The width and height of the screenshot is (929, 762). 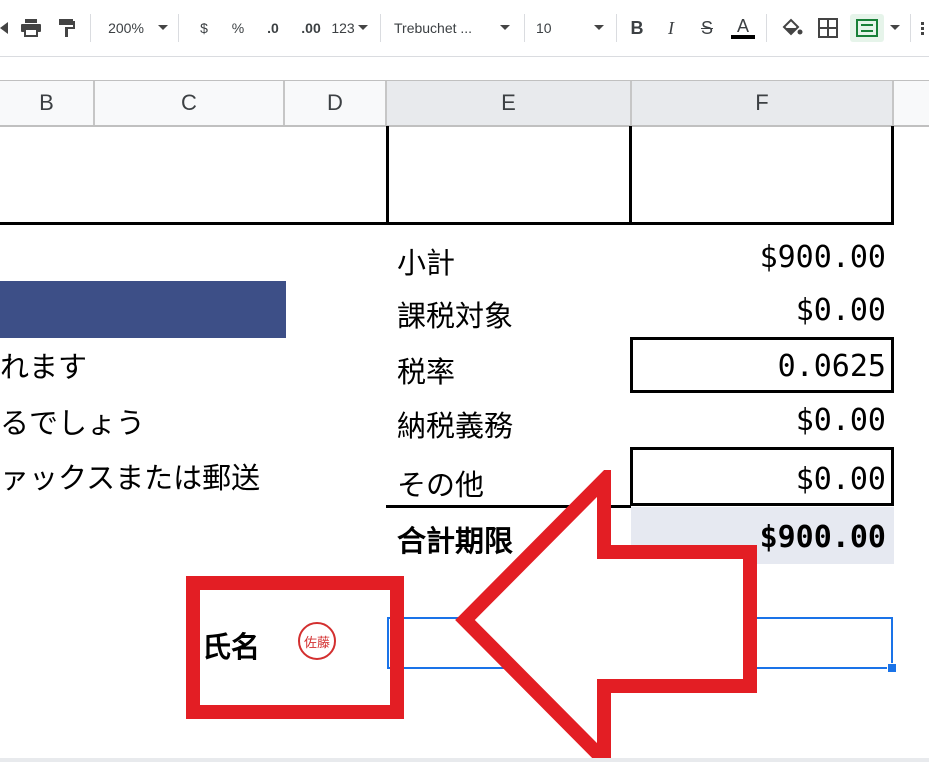 I want to click on annotation-highlight-box, so click(x=295, y=647).